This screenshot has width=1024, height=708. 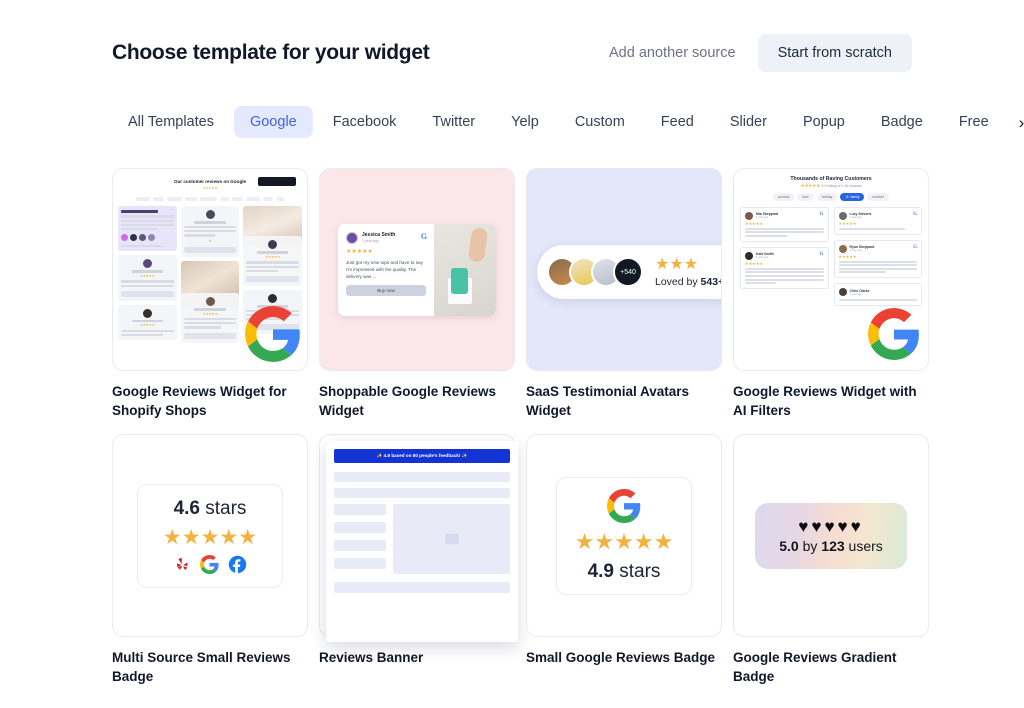 I want to click on loved-count: 543+, so click(x=711, y=281).